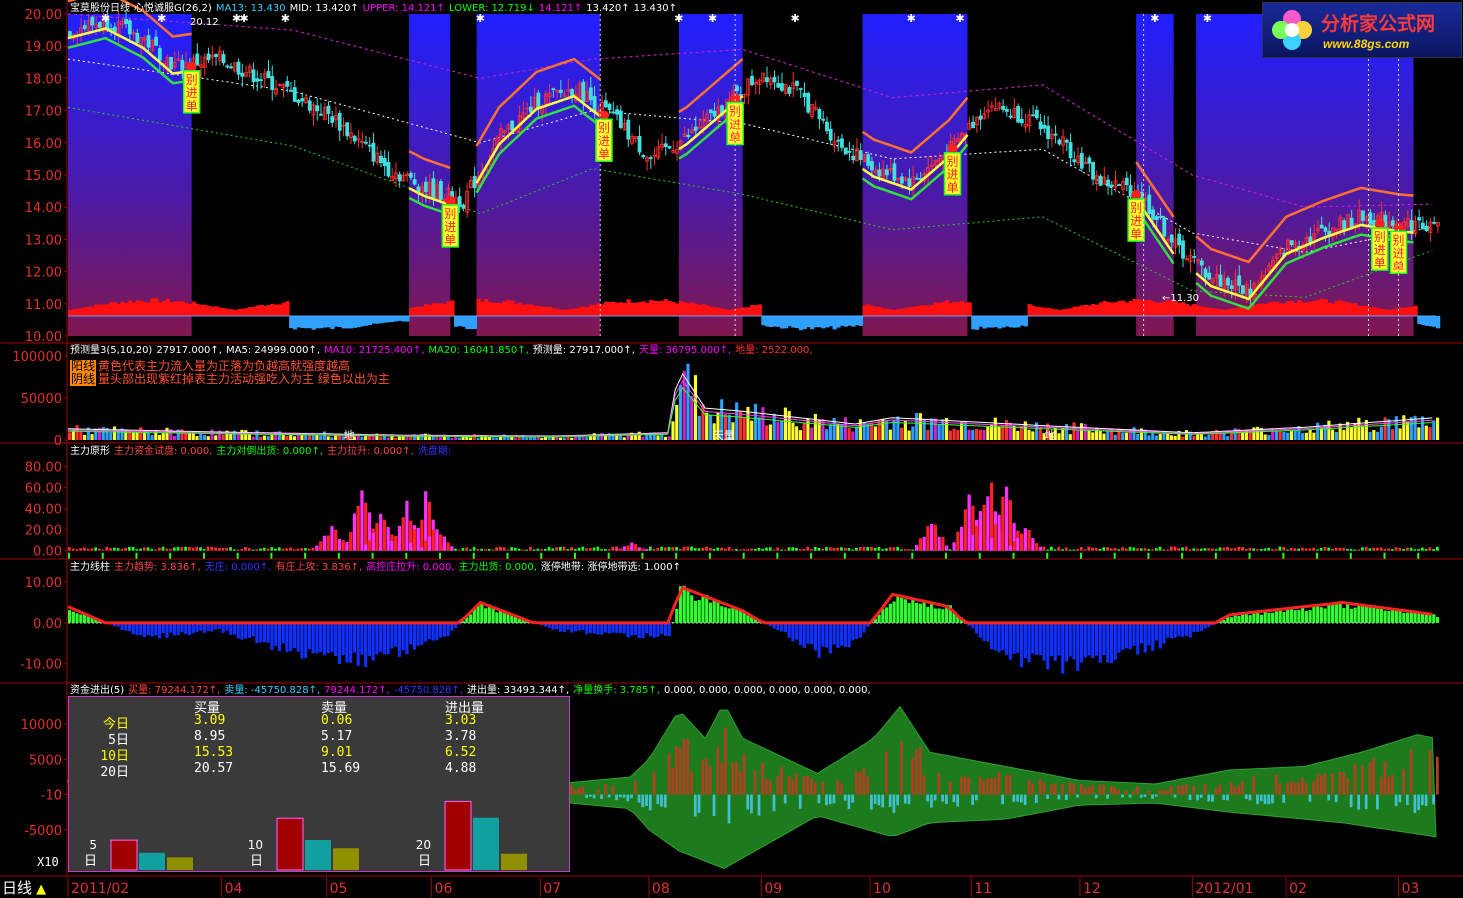  I want to click on header-item: MA10: 21725.400↑,, so click(374, 350).